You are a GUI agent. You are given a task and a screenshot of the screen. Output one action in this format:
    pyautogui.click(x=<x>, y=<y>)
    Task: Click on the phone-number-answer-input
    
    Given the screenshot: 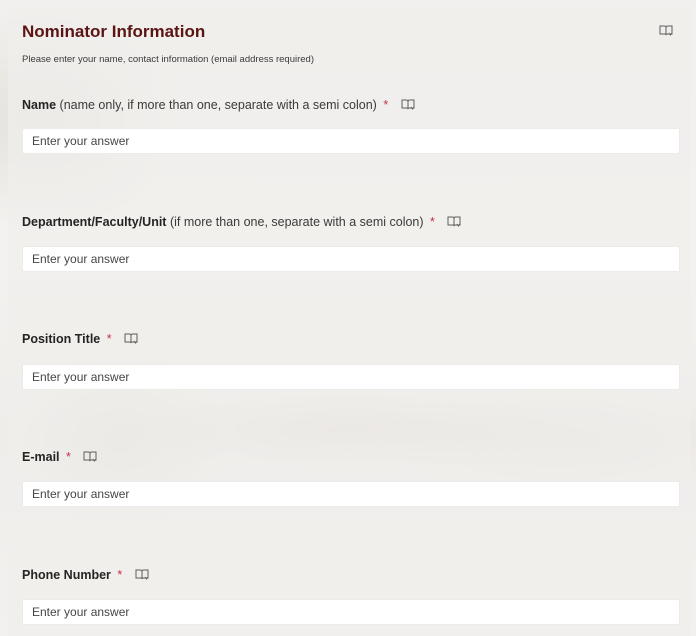 What is the action you would take?
    pyautogui.click(x=351, y=612)
    